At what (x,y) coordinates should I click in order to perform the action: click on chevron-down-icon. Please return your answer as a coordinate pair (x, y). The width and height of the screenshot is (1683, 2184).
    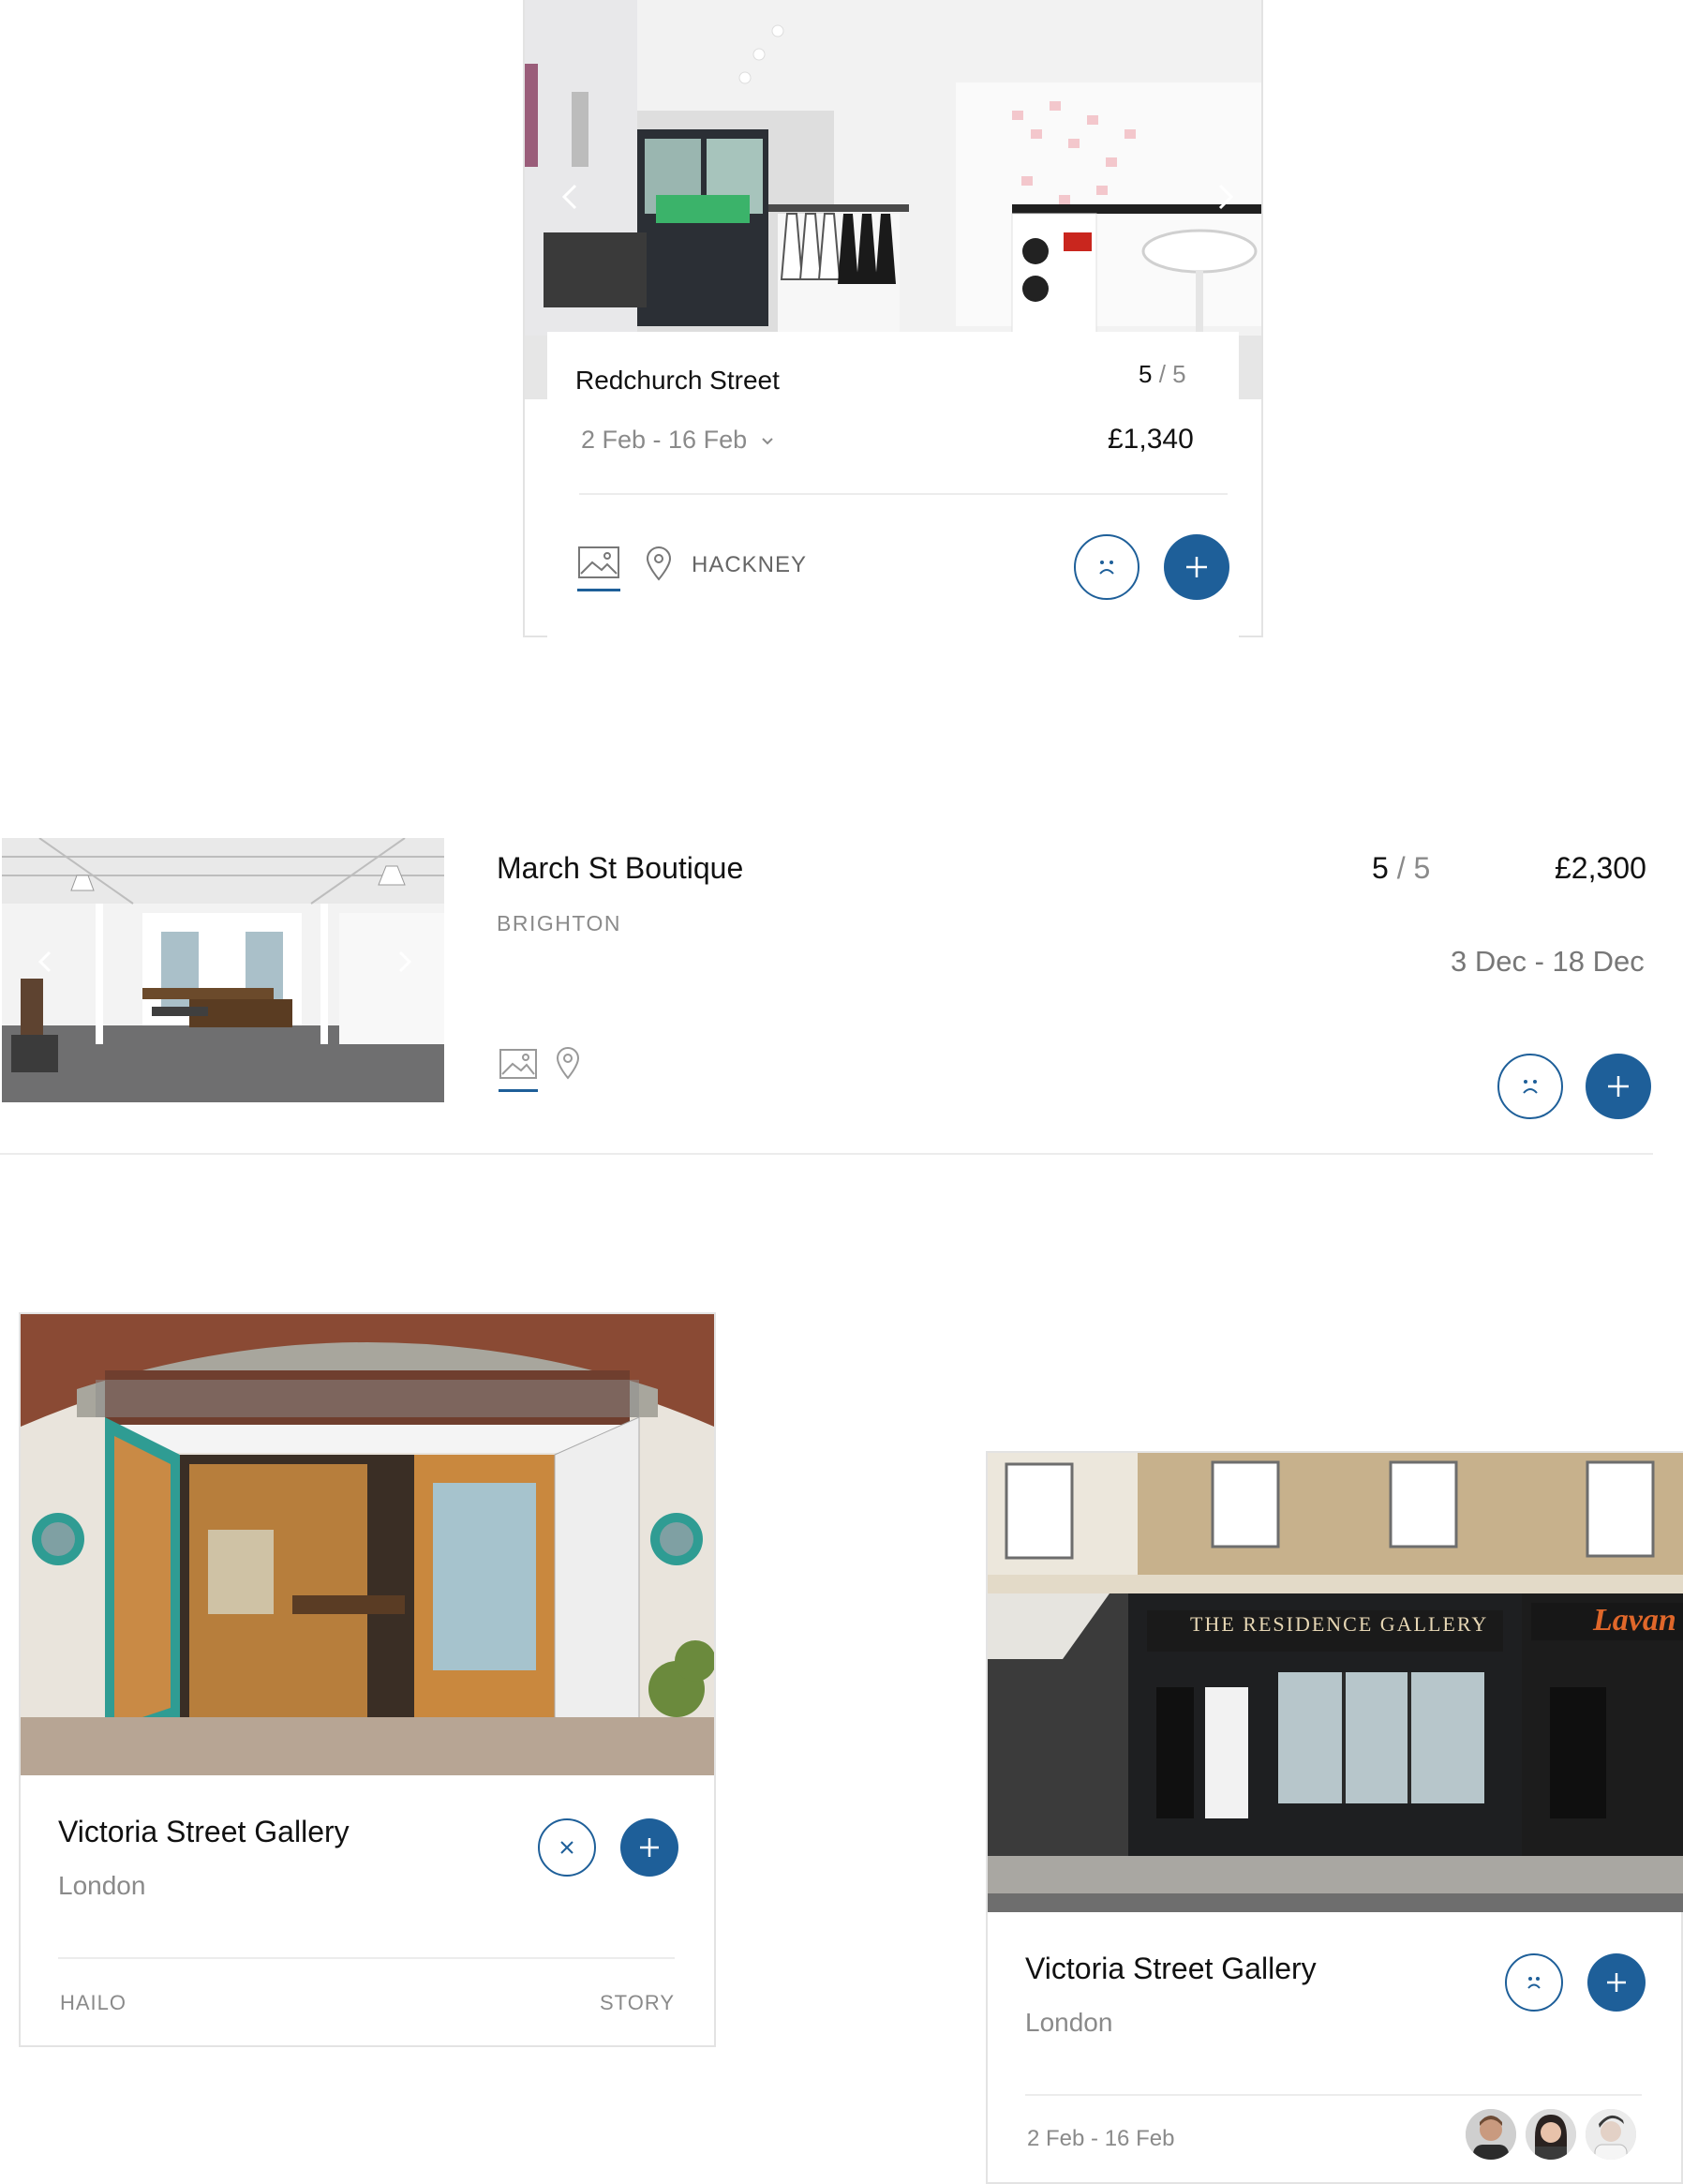
    Looking at the image, I should click on (767, 442).